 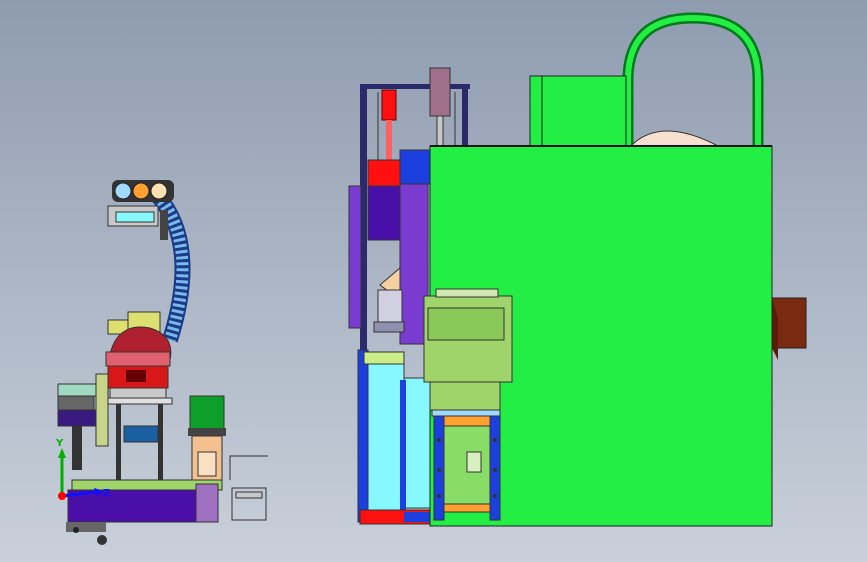 What do you see at coordinates (355, 257) in the screenshot?
I see `purple-side-panel` at bounding box center [355, 257].